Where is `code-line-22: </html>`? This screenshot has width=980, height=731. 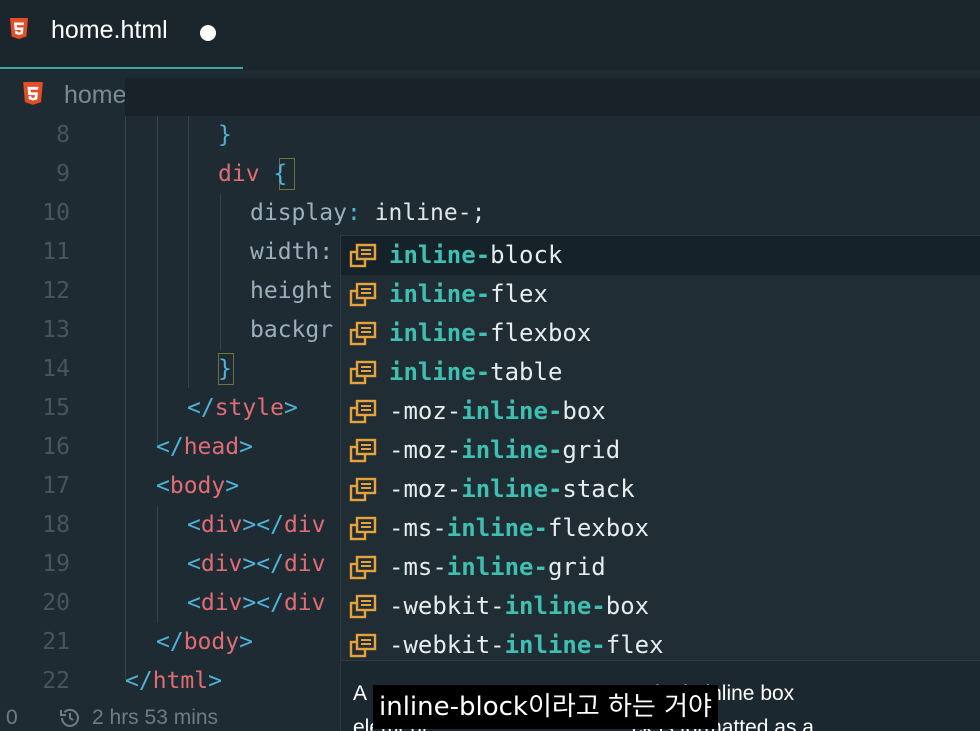
code-line-22: </html> is located at coordinates (173, 681).